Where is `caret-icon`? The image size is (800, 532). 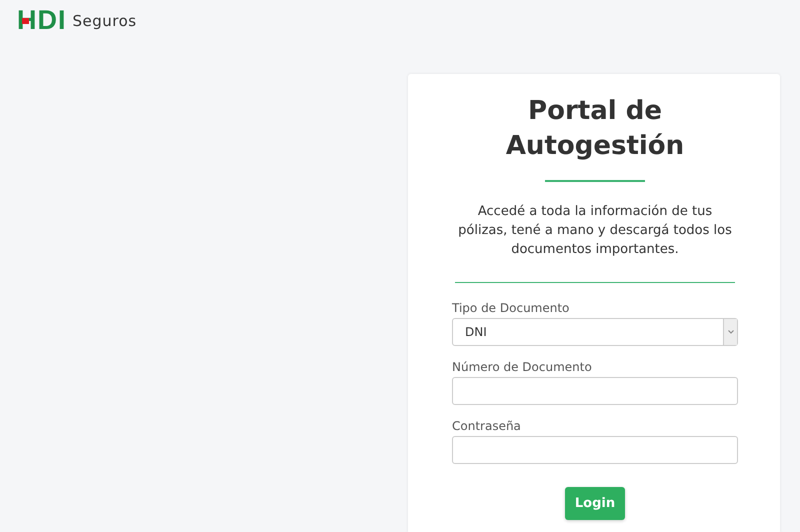
caret-icon is located at coordinates (731, 332).